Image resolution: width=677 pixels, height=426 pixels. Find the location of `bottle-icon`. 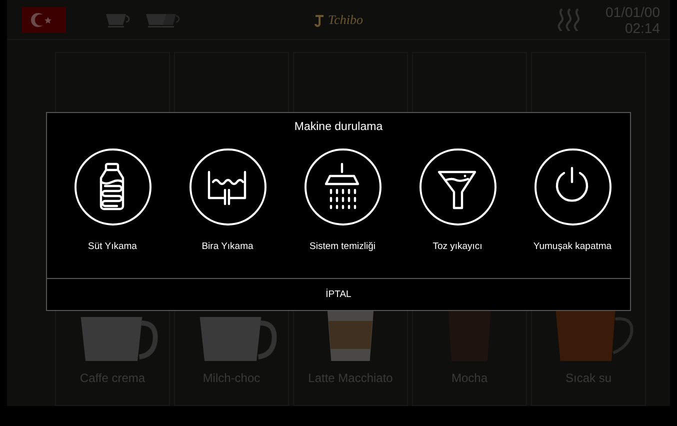

bottle-icon is located at coordinates (113, 187).